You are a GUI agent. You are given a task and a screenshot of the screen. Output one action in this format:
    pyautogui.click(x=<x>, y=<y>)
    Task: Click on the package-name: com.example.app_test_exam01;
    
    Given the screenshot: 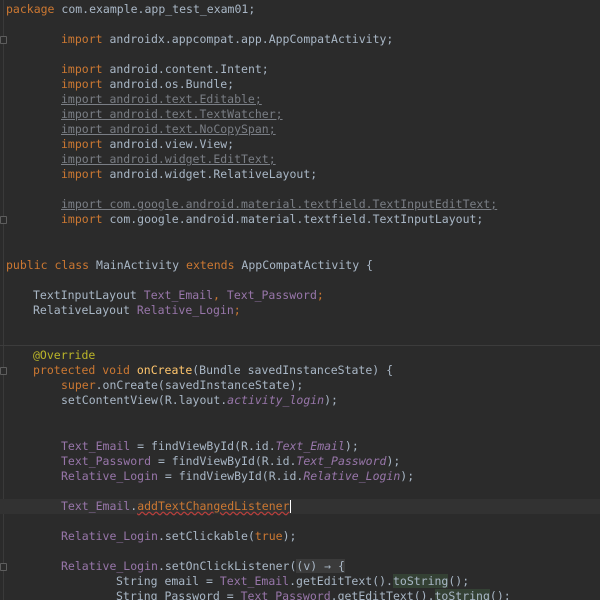 What is the action you would take?
    pyautogui.click(x=155, y=9)
    